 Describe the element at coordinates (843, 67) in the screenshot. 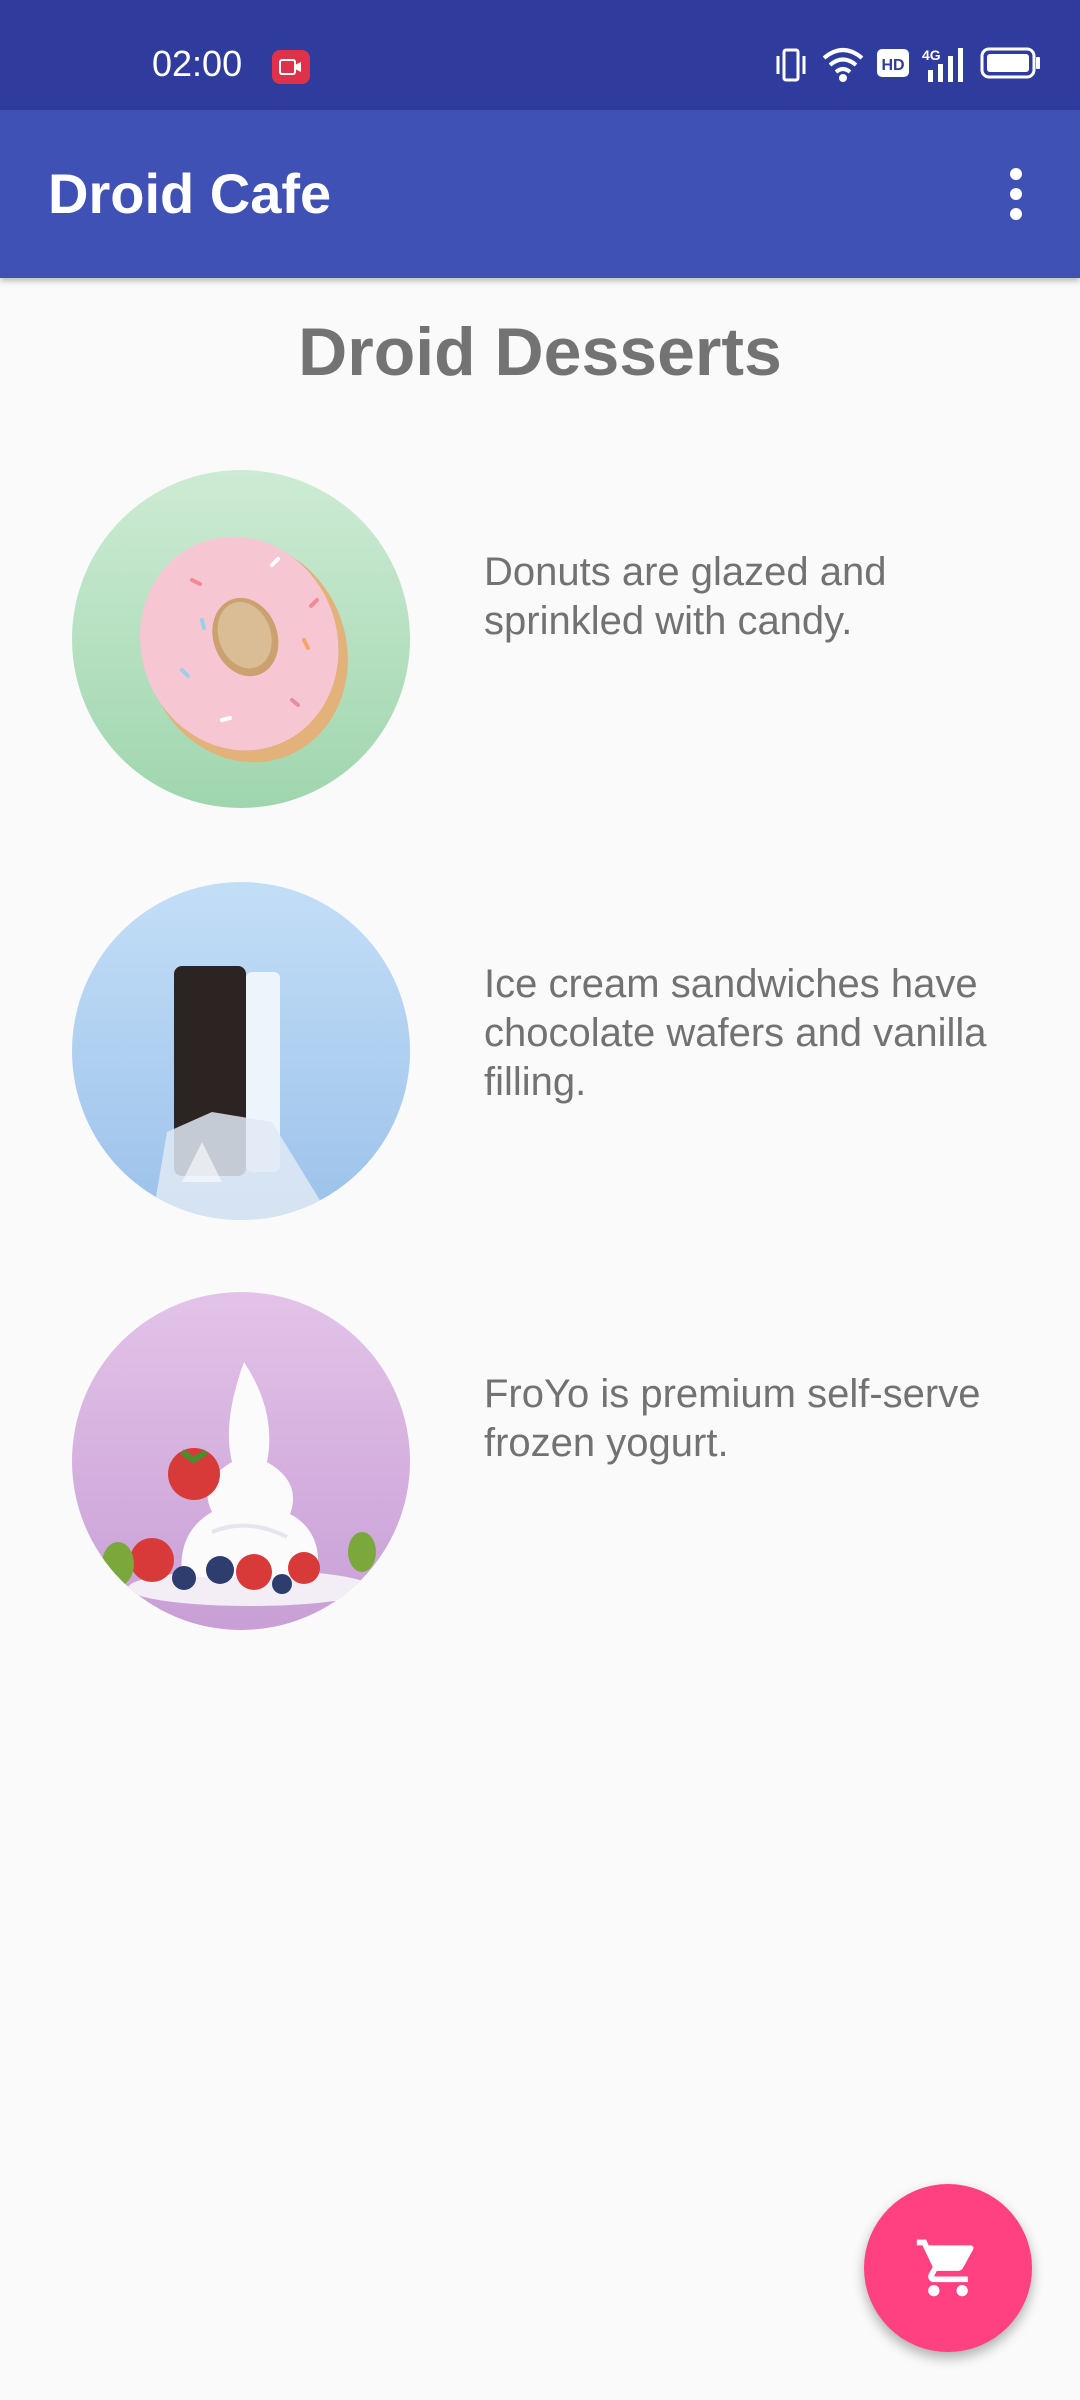

I see `wifi-icon` at that location.